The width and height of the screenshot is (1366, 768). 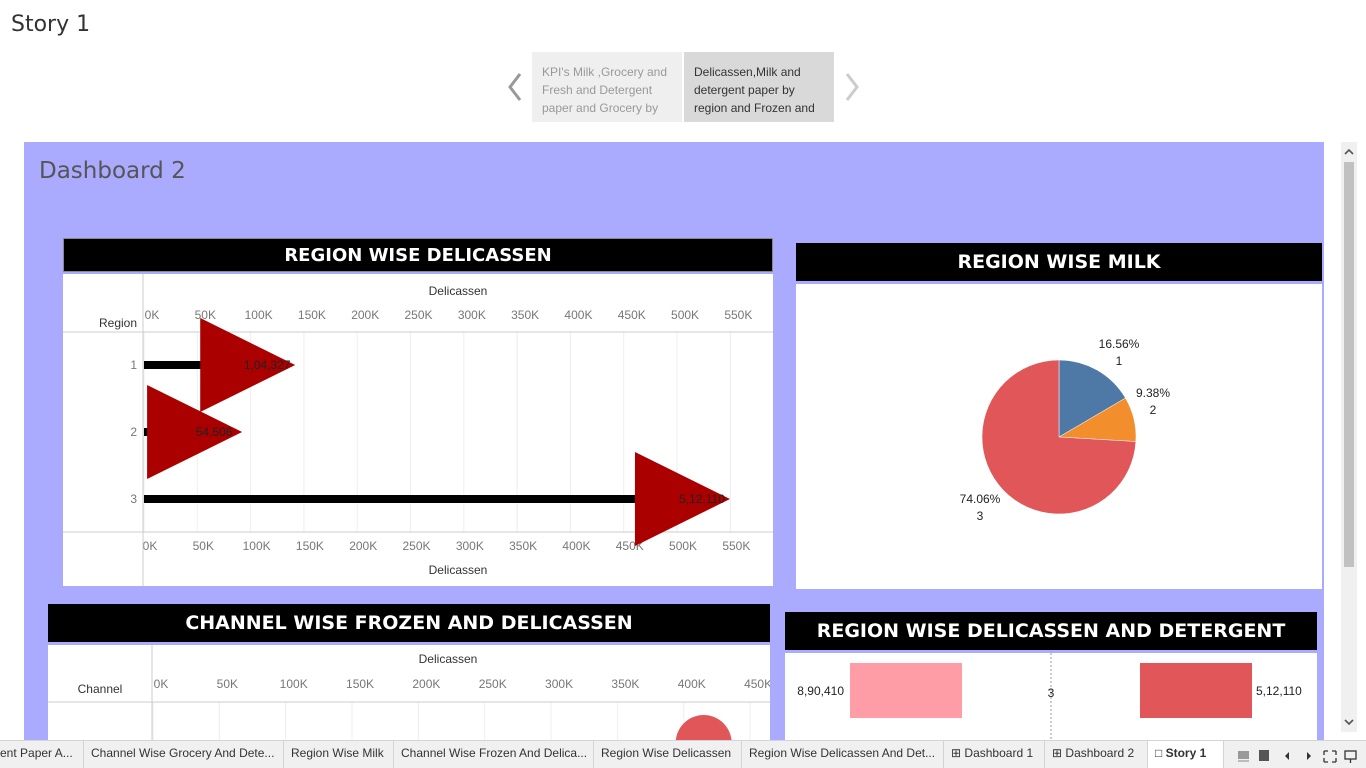 I want to click on y-tick-region: 3, so click(x=133, y=499).